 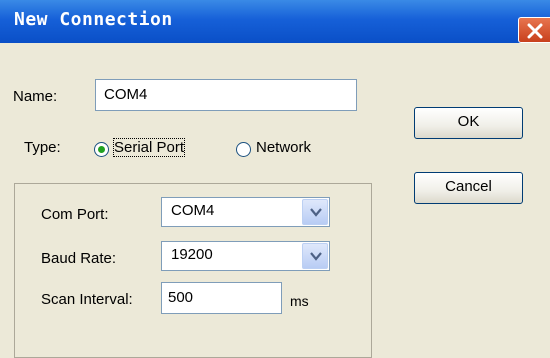 I want to click on scan-interval-label: Scan Interval:, so click(x=87, y=299).